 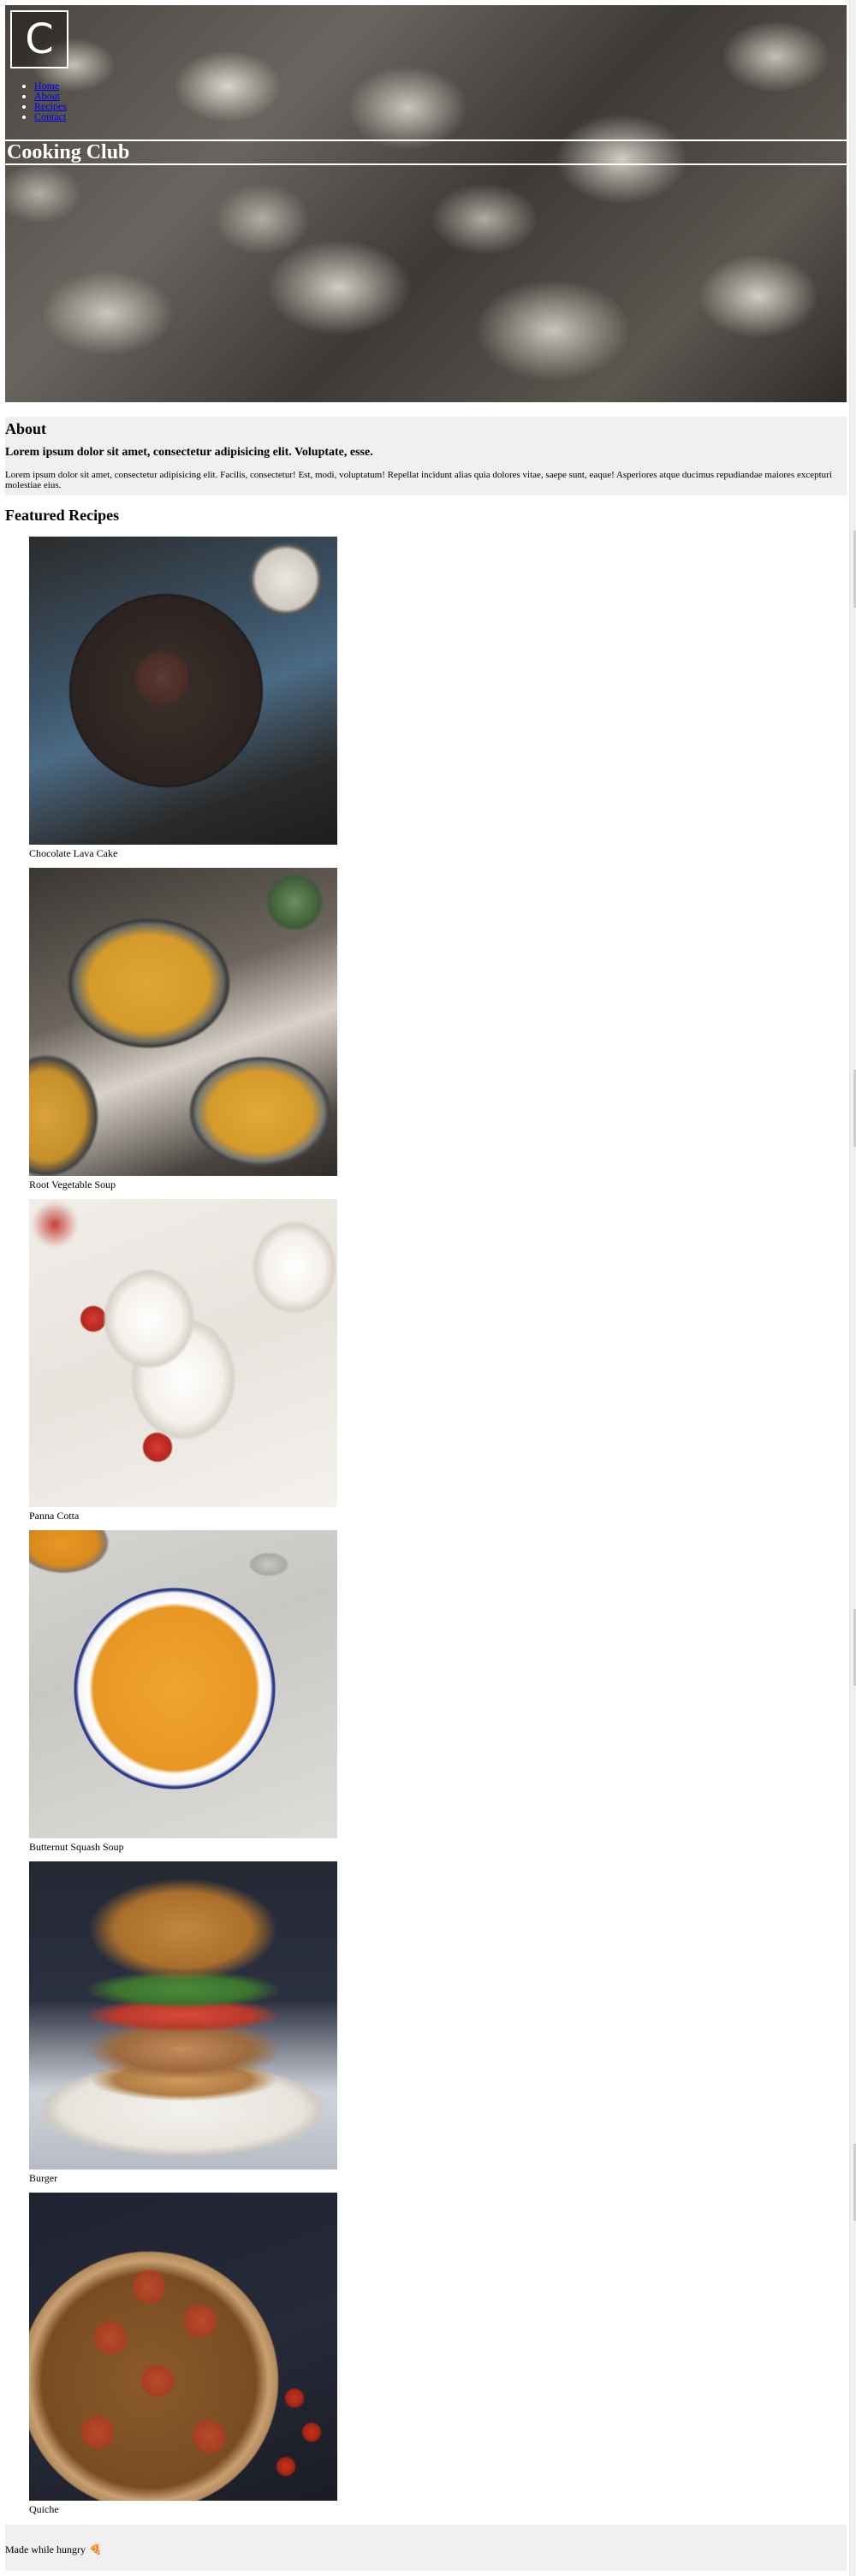 I want to click on page-title: Cooking Club, so click(x=68, y=152).